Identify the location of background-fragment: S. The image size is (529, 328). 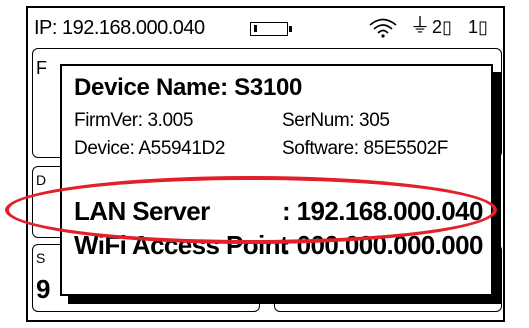
(41, 258).